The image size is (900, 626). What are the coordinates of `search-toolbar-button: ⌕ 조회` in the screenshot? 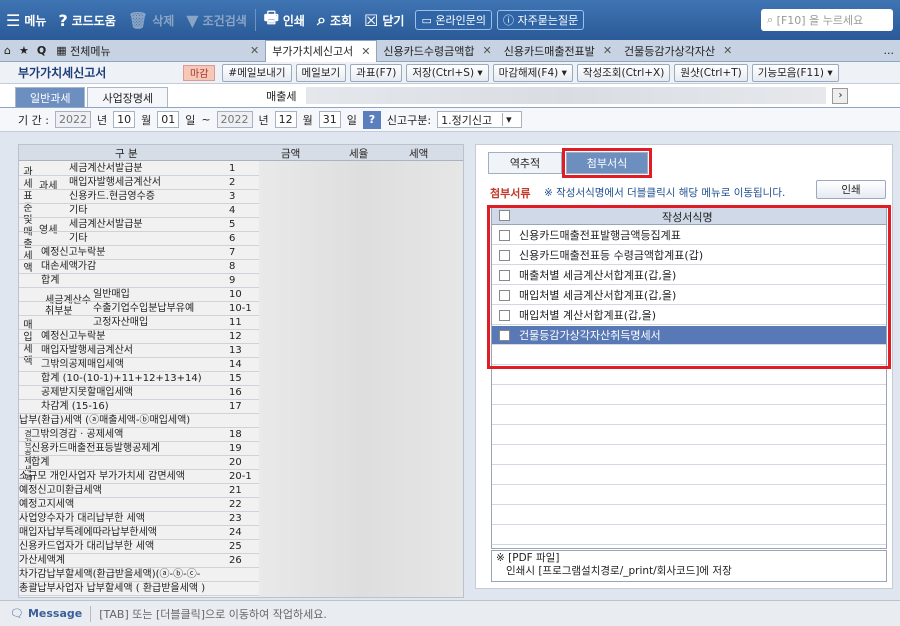 It's located at (334, 20).